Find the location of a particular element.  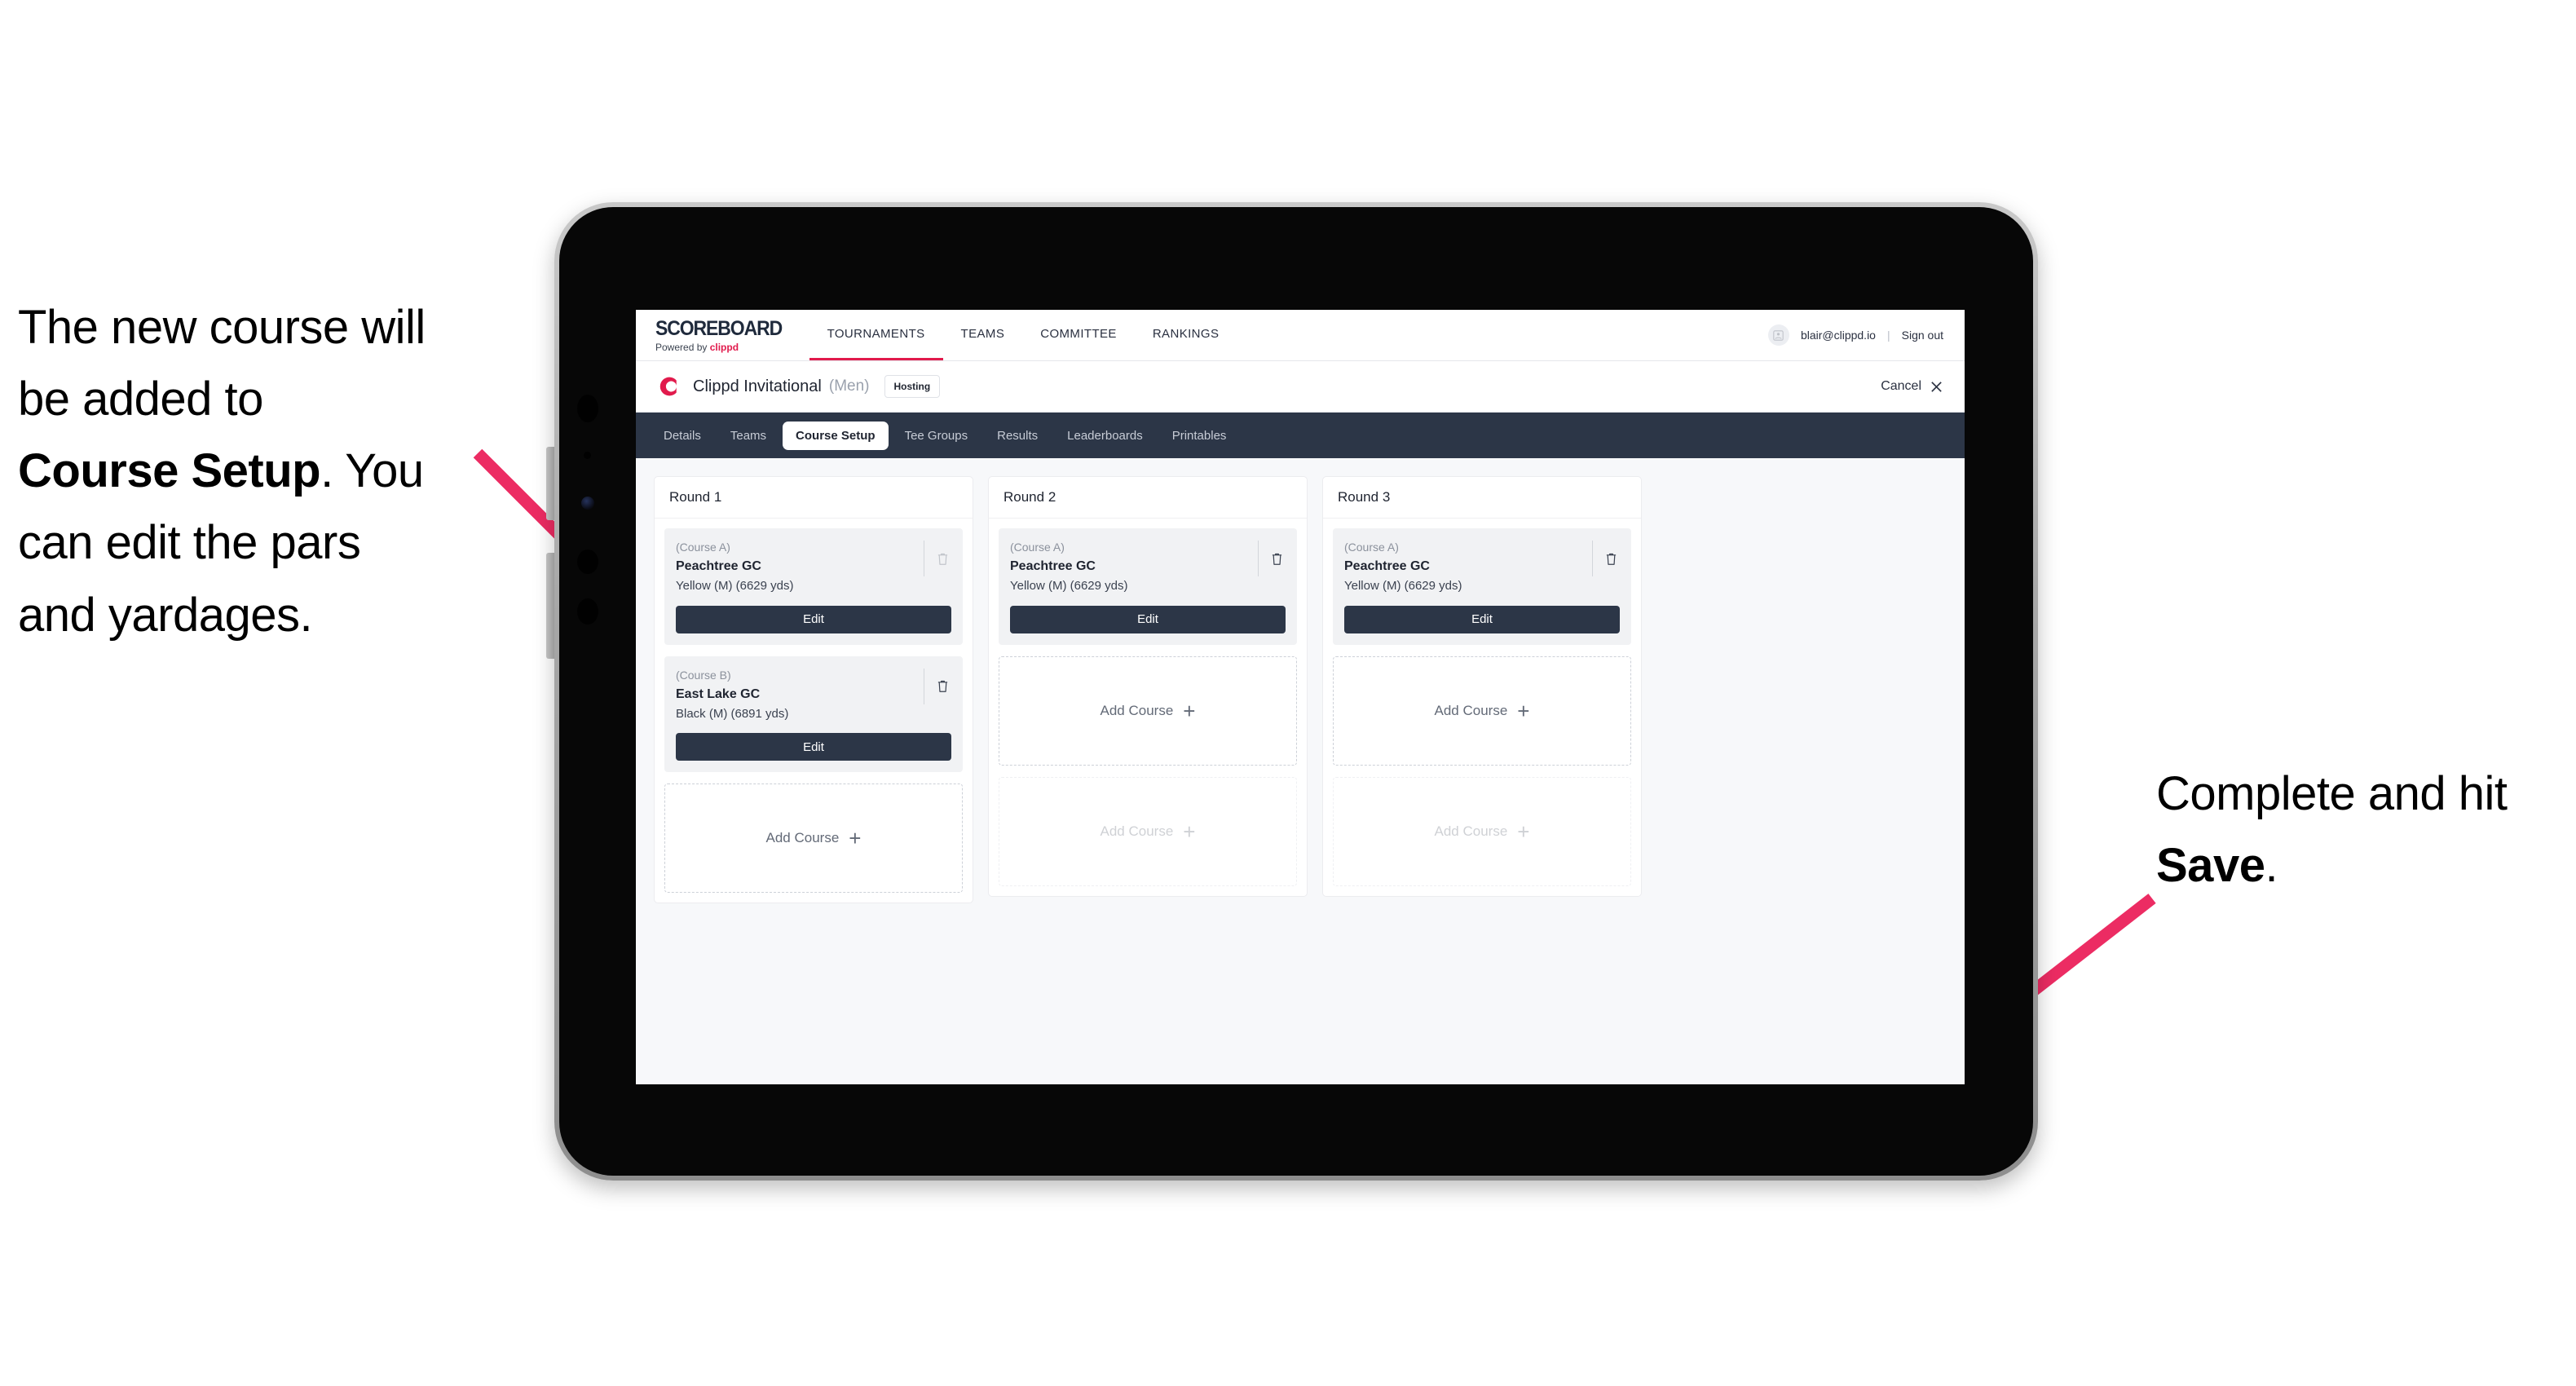

microphone-icon is located at coordinates (587, 562).